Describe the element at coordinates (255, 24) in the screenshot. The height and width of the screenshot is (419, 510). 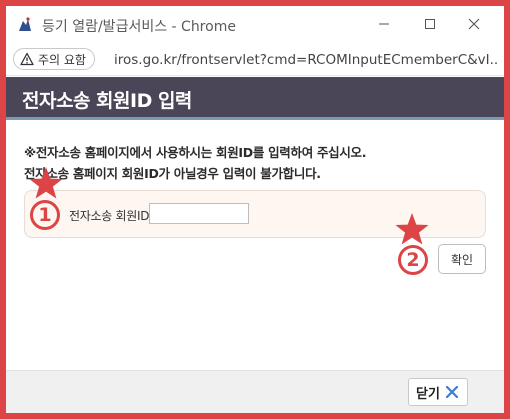
I see `title-bar: 등기 열람/발급서비스 - Chrome` at that location.